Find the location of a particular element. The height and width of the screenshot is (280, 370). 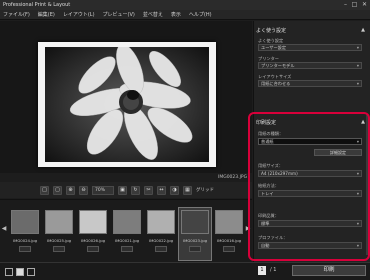

page-number-field: 1 is located at coordinates (262, 270).